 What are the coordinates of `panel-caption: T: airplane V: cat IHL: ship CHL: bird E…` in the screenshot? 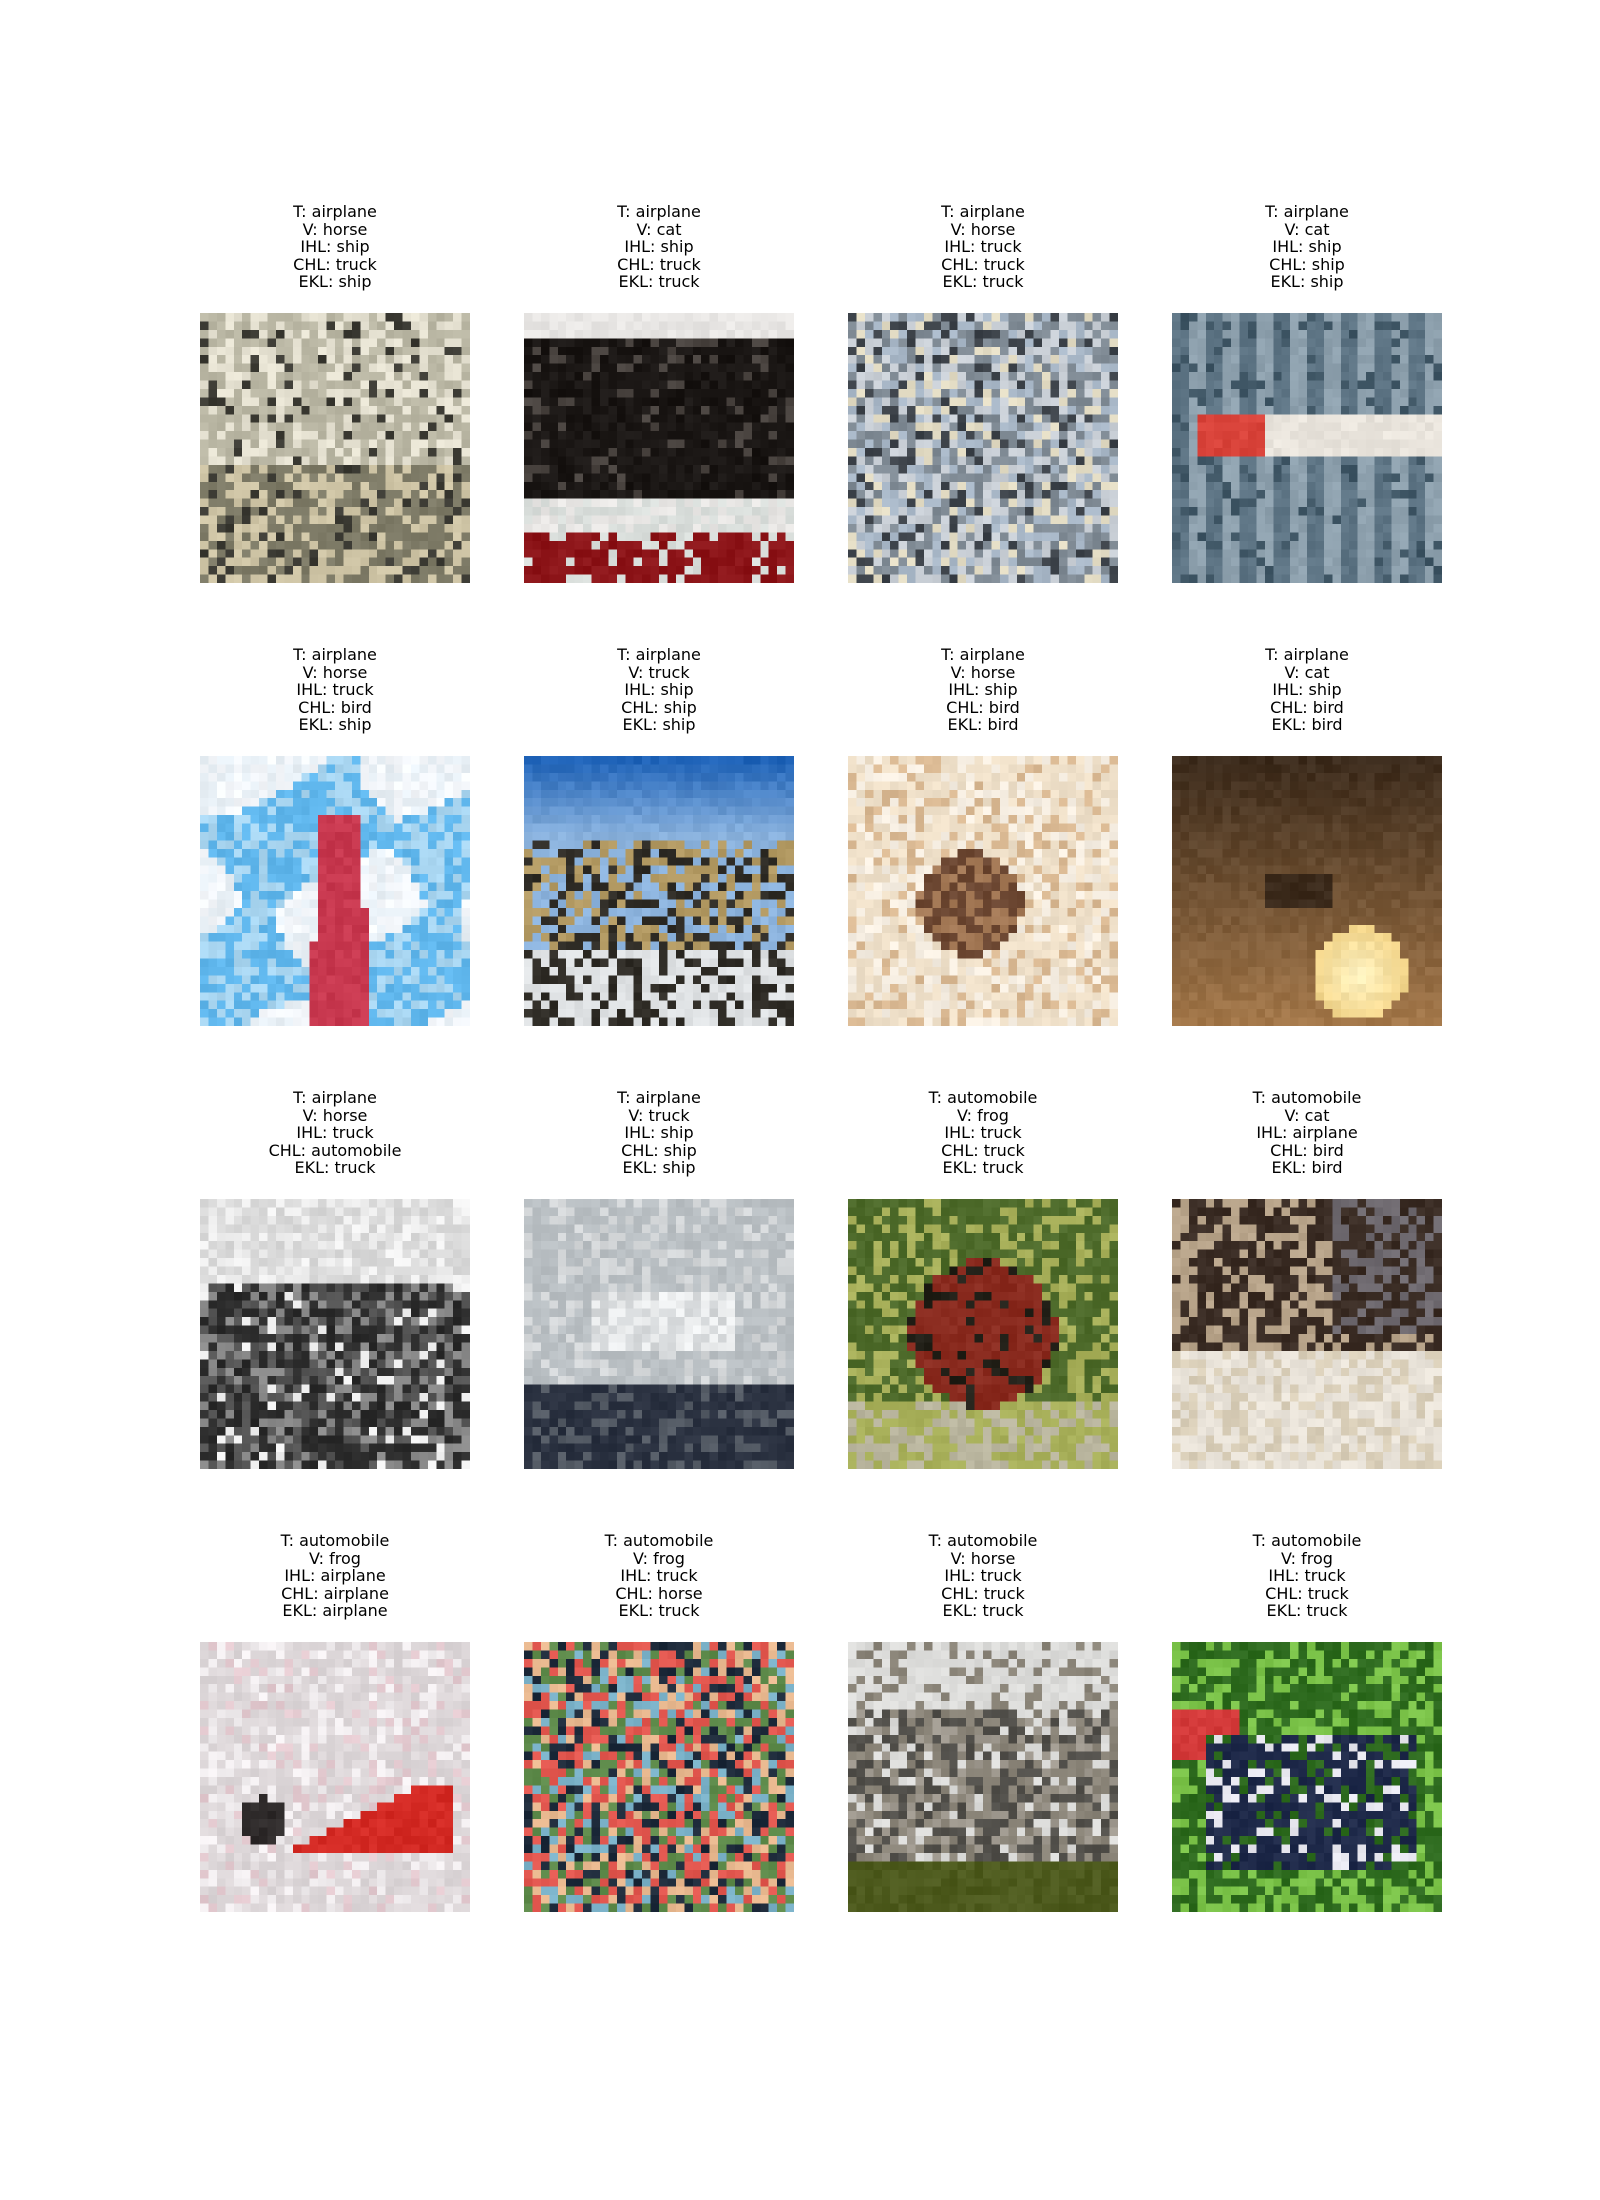 It's located at (1307, 694).